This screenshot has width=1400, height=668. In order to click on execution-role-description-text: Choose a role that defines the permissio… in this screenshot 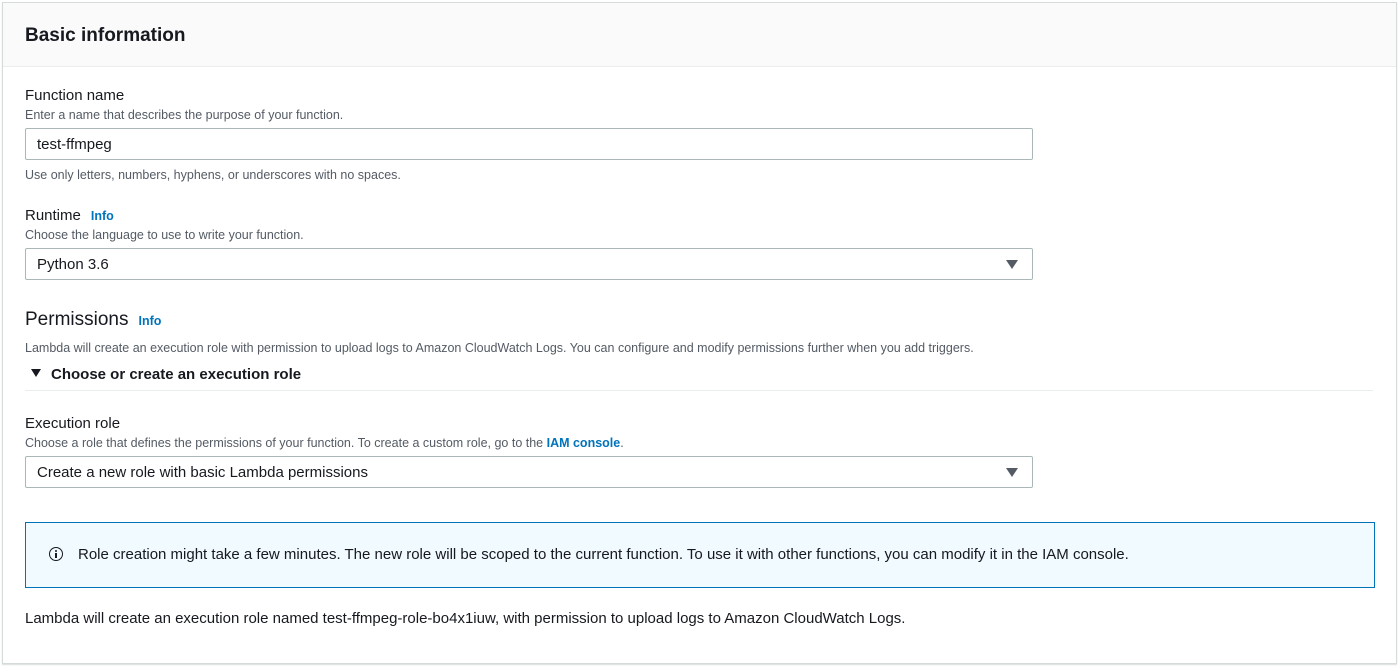, I will do `click(286, 443)`.